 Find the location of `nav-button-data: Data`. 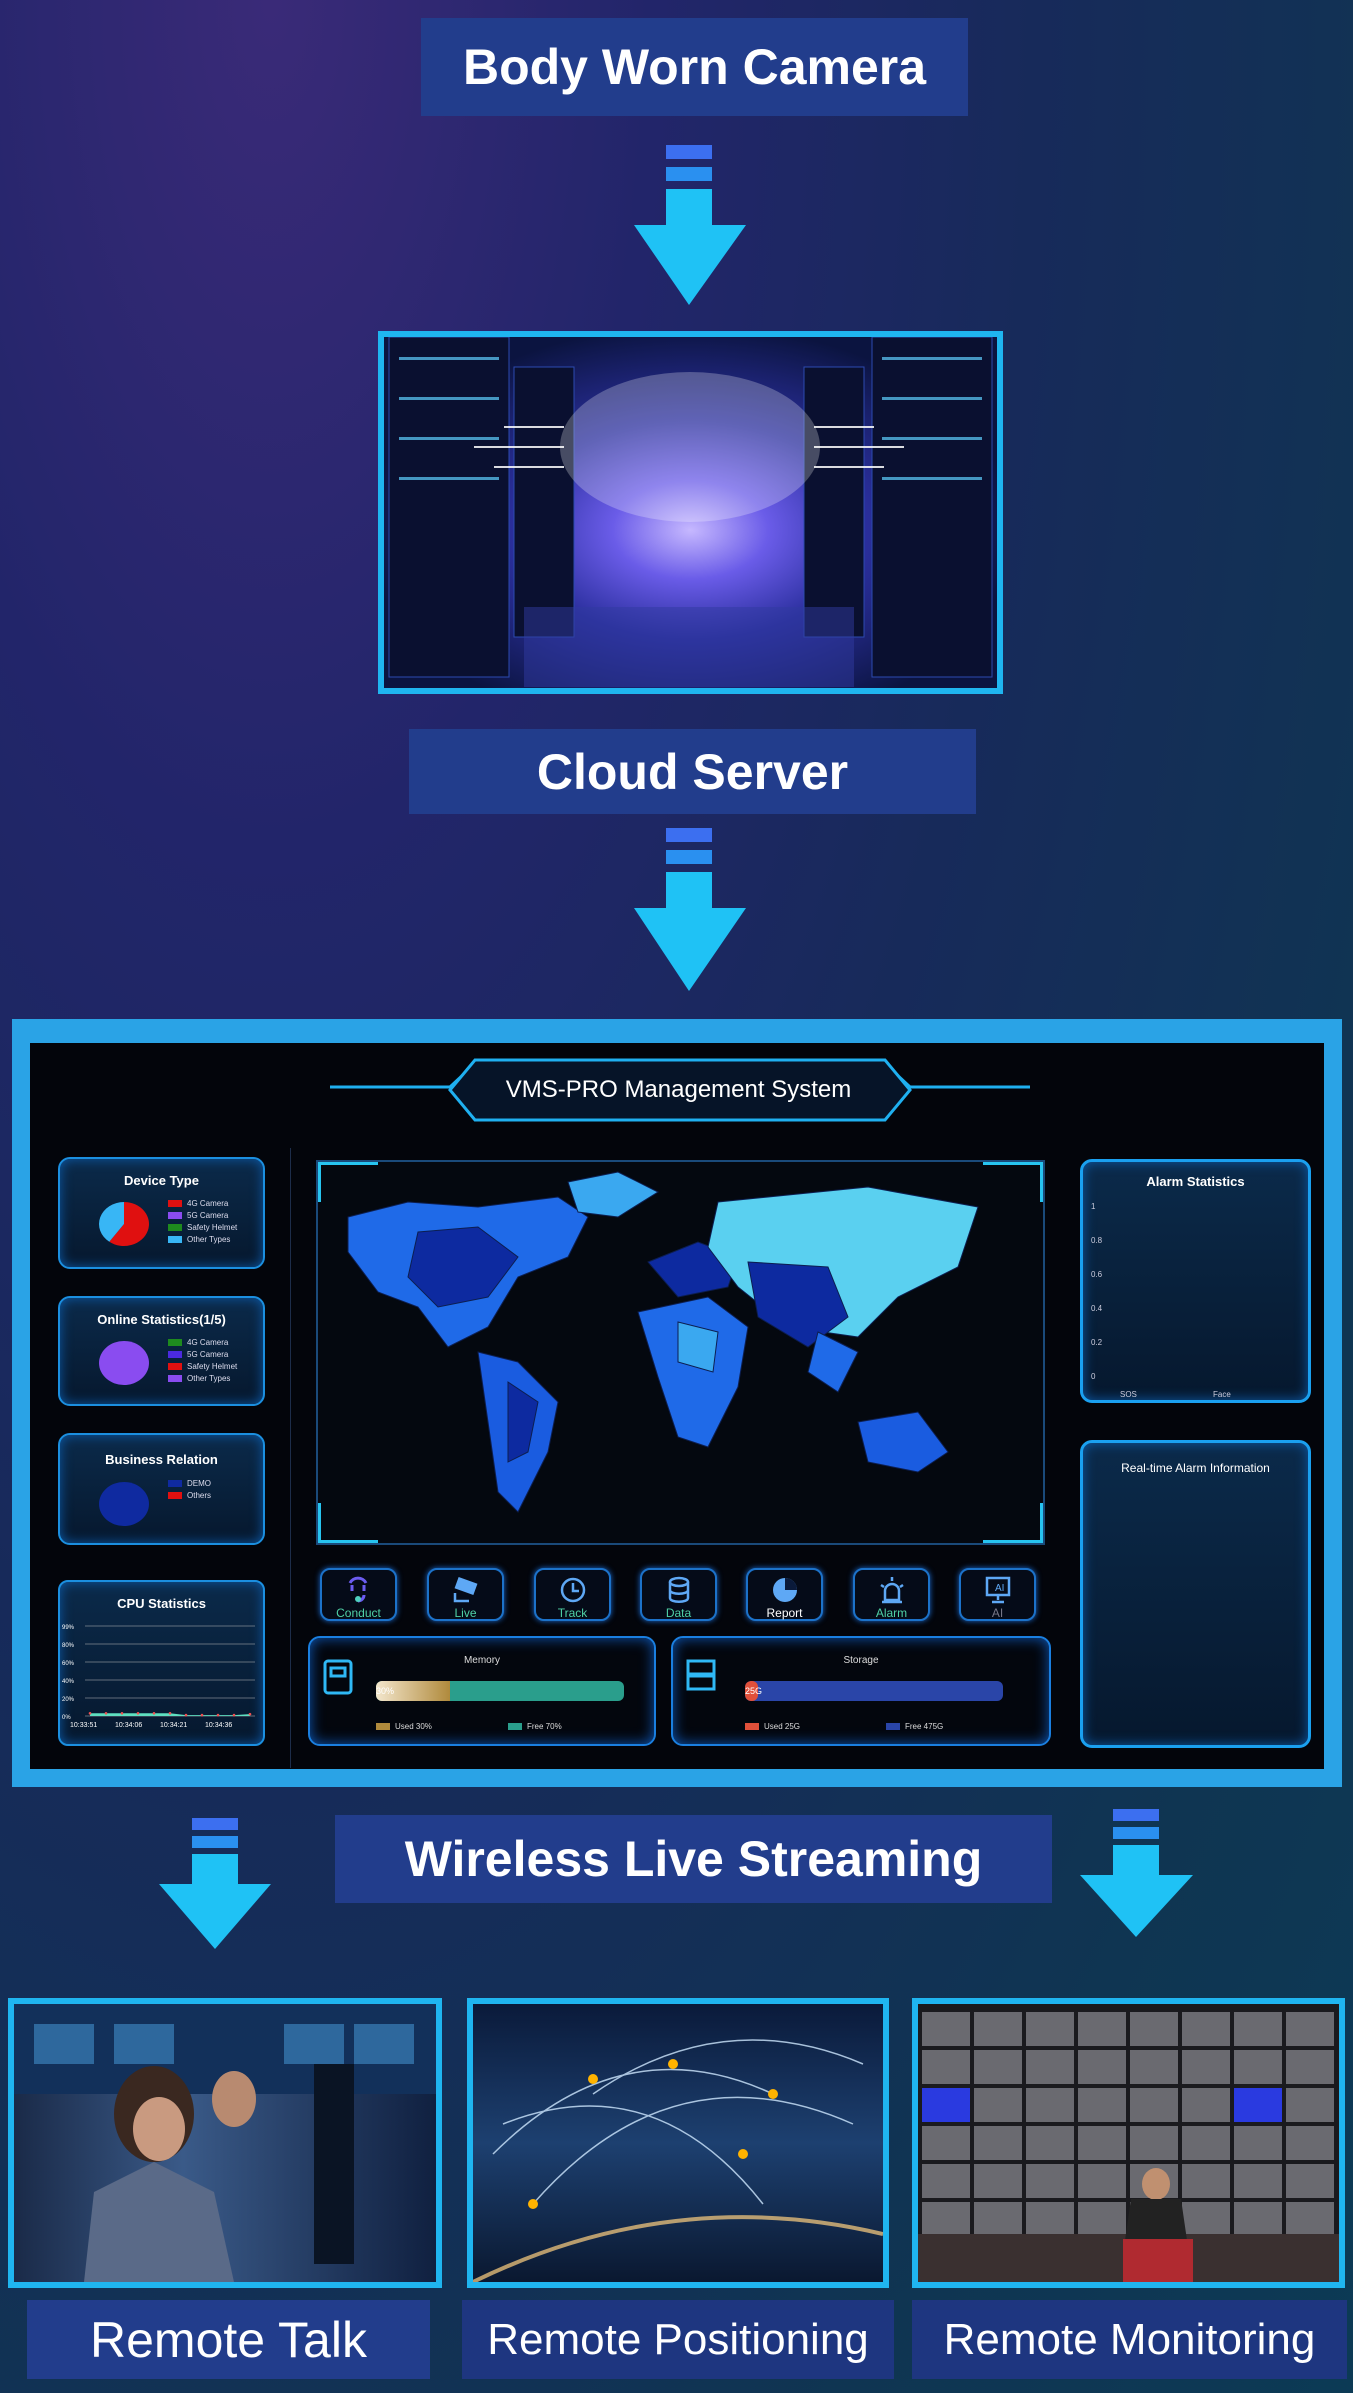

nav-button-data: Data is located at coordinates (678, 1594).